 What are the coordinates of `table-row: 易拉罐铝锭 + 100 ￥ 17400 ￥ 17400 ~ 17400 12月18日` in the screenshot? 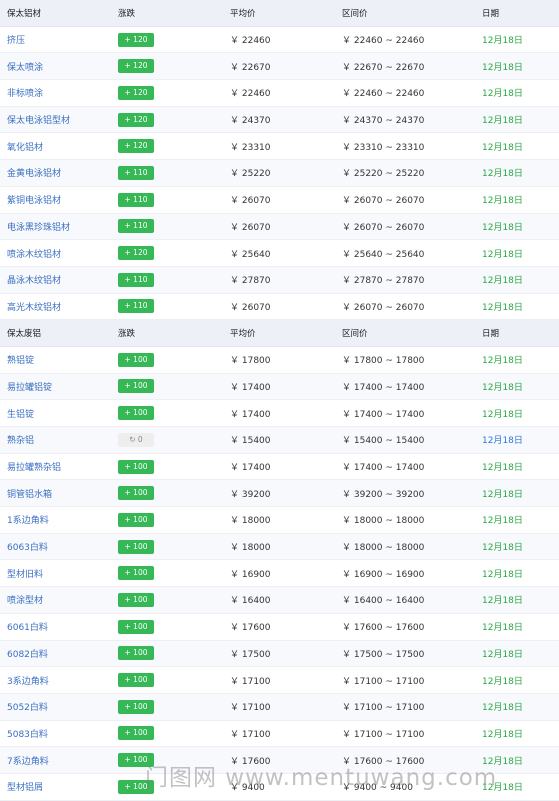 It's located at (279, 387).